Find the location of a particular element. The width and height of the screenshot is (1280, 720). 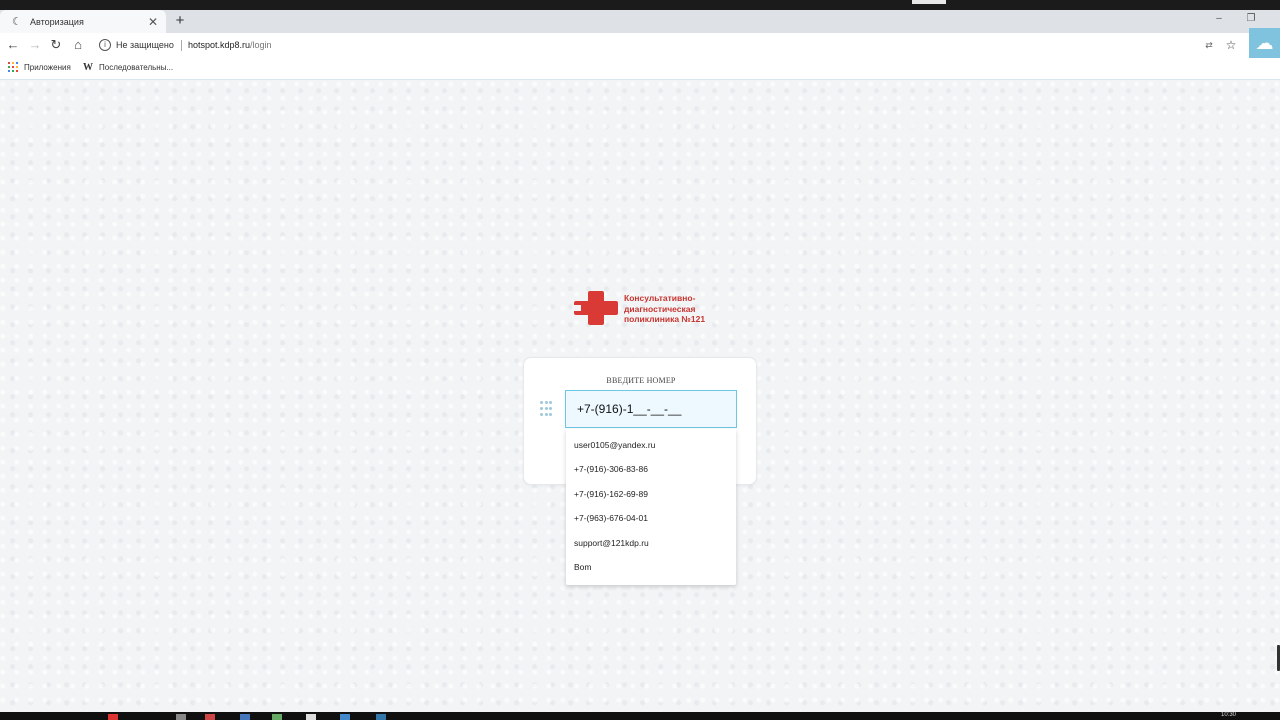

bookmark-star-icon: ☆ is located at coordinates (1231, 45).